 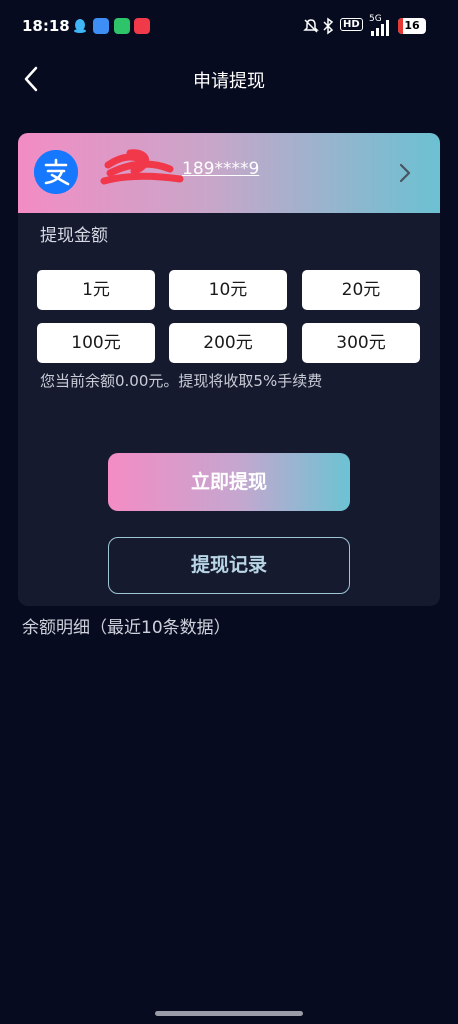 I want to click on amount-option-200: 200元, so click(x=228, y=343).